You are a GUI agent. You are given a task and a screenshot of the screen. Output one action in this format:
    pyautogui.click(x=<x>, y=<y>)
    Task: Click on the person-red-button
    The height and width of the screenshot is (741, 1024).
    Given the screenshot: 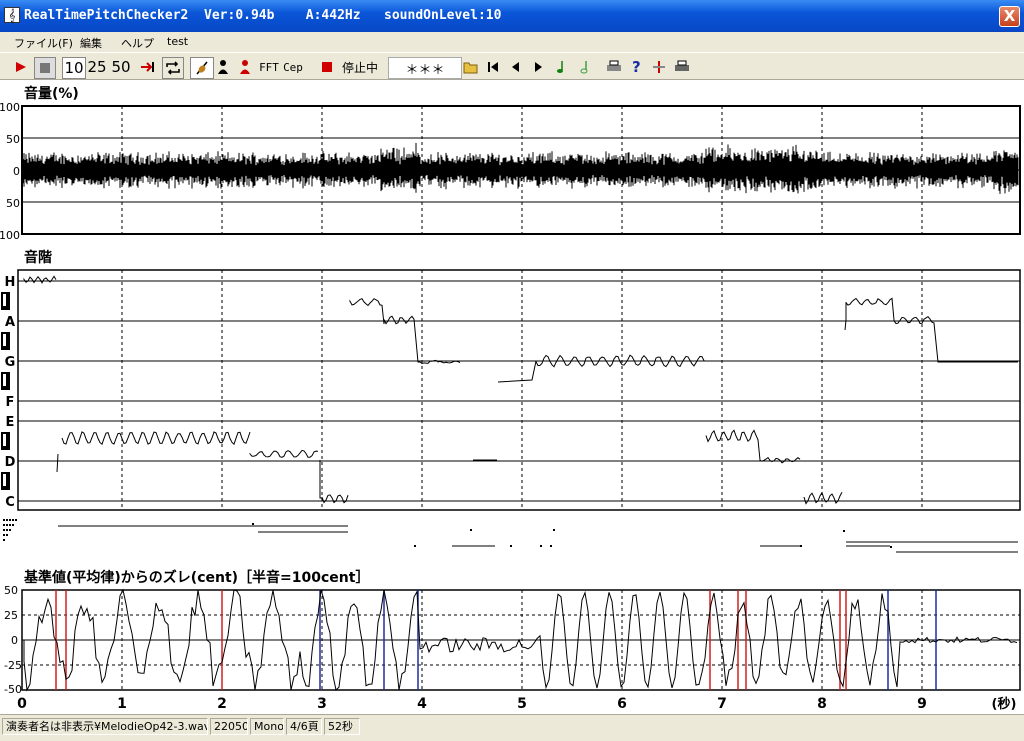 What is the action you would take?
    pyautogui.click(x=245, y=67)
    